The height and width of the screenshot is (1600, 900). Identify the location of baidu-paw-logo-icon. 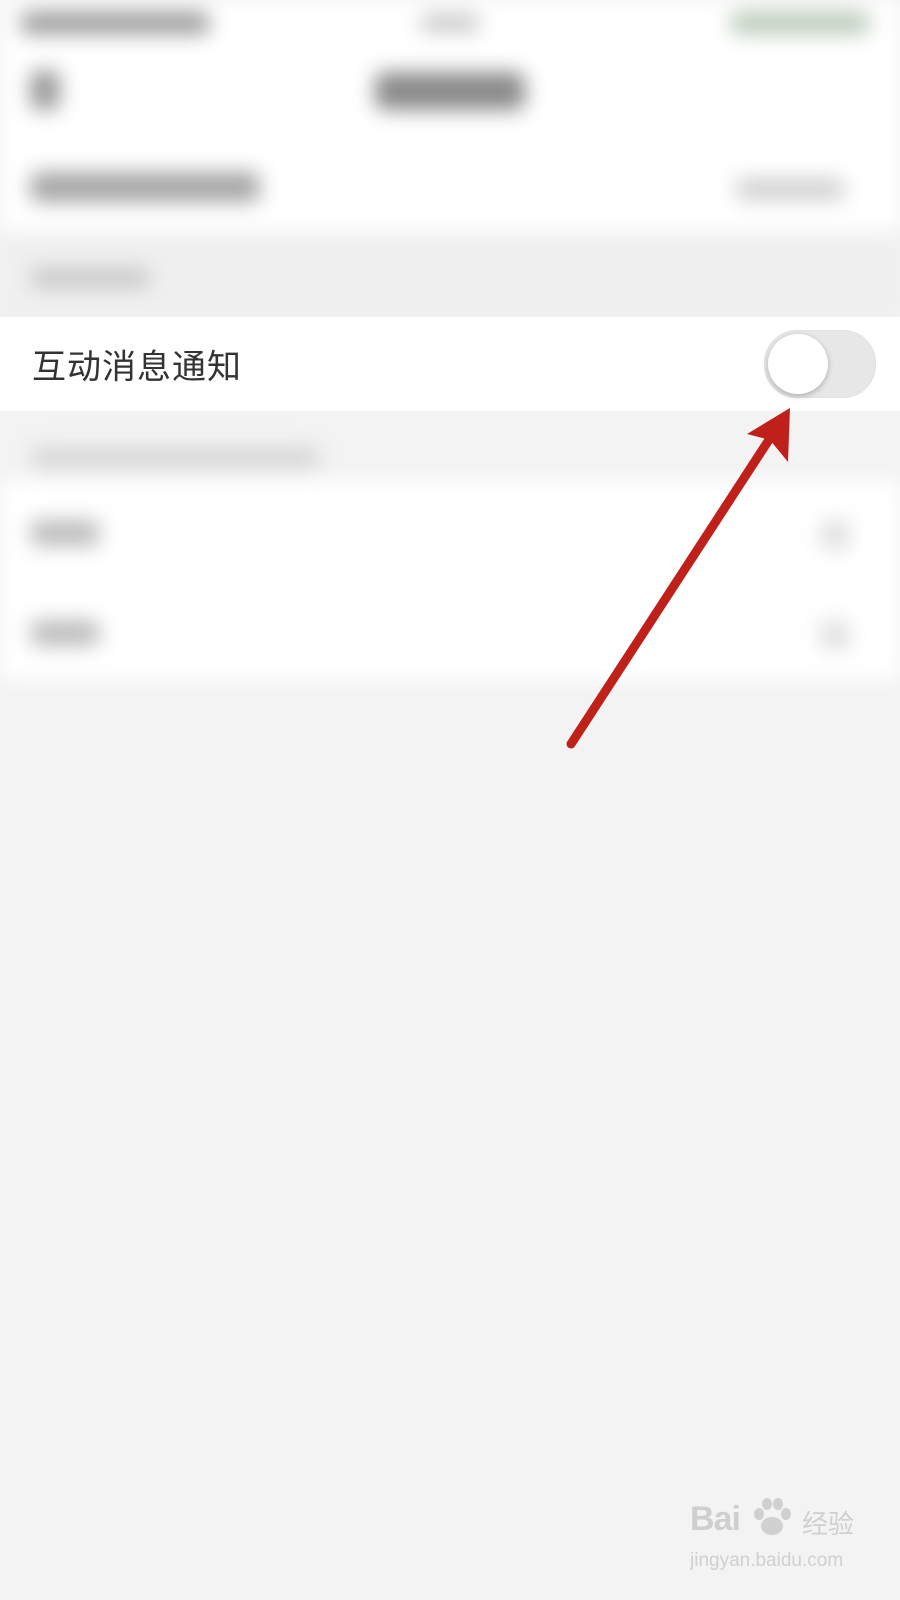
(772, 1516).